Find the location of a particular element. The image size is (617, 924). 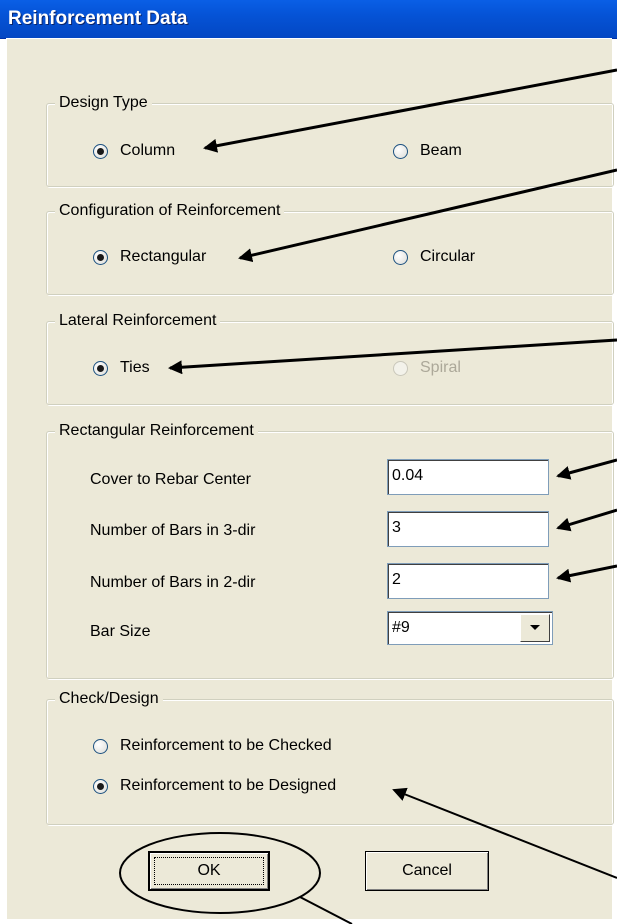

chevron-down-icon is located at coordinates (535, 628).